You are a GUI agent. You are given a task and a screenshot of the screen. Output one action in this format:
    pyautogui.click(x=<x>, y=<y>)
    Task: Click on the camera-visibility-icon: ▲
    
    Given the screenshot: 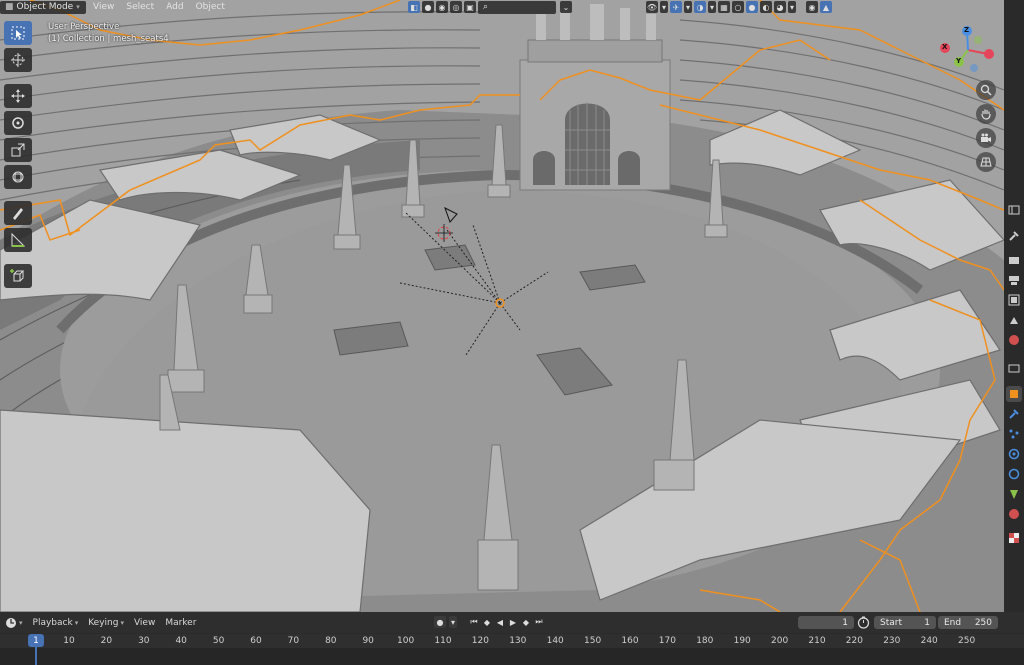 What is the action you would take?
    pyautogui.click(x=826, y=7)
    